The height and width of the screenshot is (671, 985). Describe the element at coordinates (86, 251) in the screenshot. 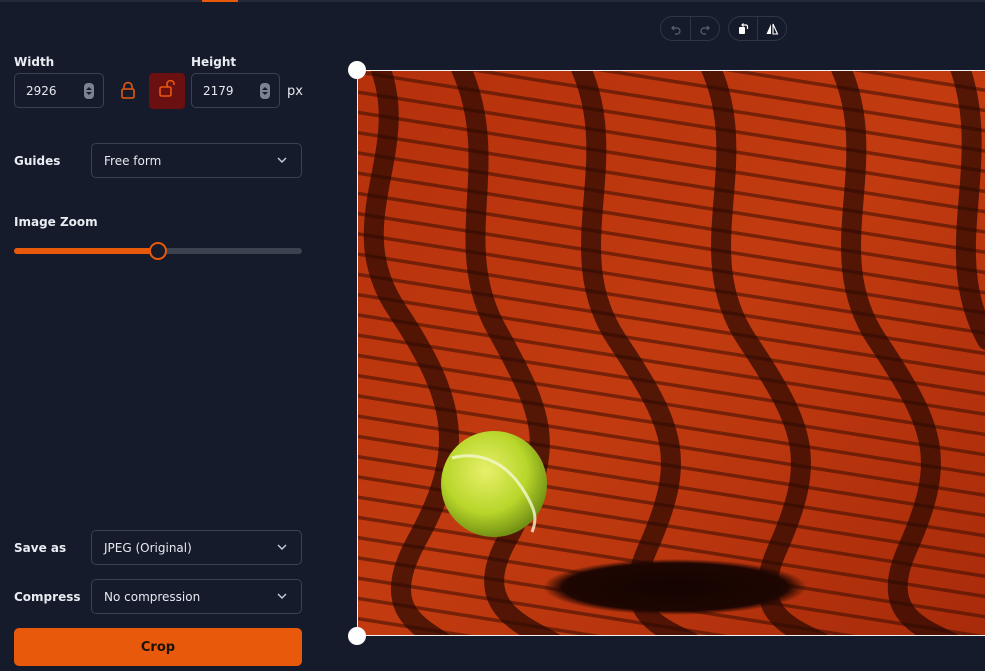

I see `zoom-slider-fill` at that location.